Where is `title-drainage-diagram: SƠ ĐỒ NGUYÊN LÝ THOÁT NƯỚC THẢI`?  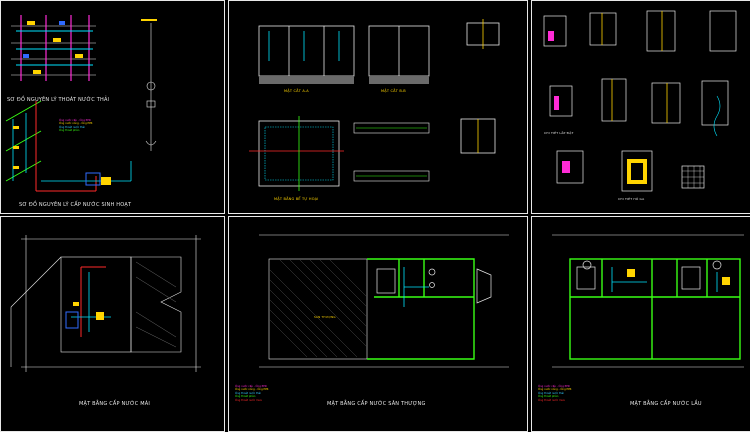
title-drainage-diagram: SƠ ĐỒ NGUYÊN LÝ THOÁT NƯỚC THẢI is located at coordinates (58, 100).